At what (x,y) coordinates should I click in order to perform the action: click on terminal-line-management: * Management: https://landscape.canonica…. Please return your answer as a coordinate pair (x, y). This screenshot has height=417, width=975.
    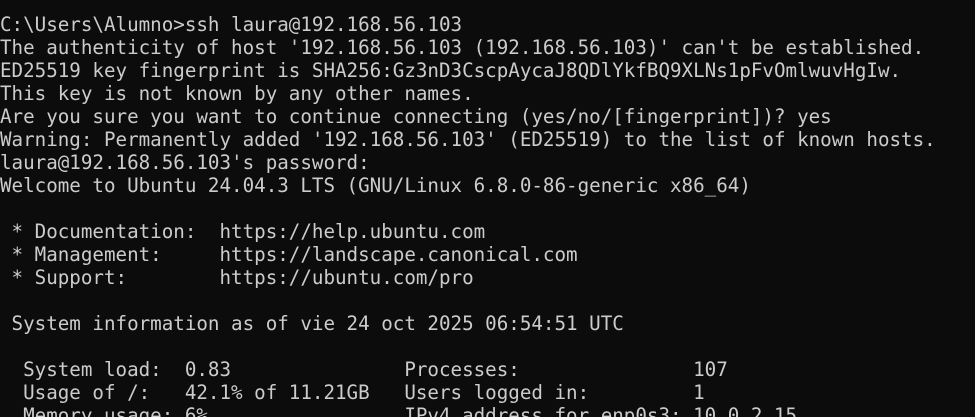
    Looking at the image, I should click on (289, 254).